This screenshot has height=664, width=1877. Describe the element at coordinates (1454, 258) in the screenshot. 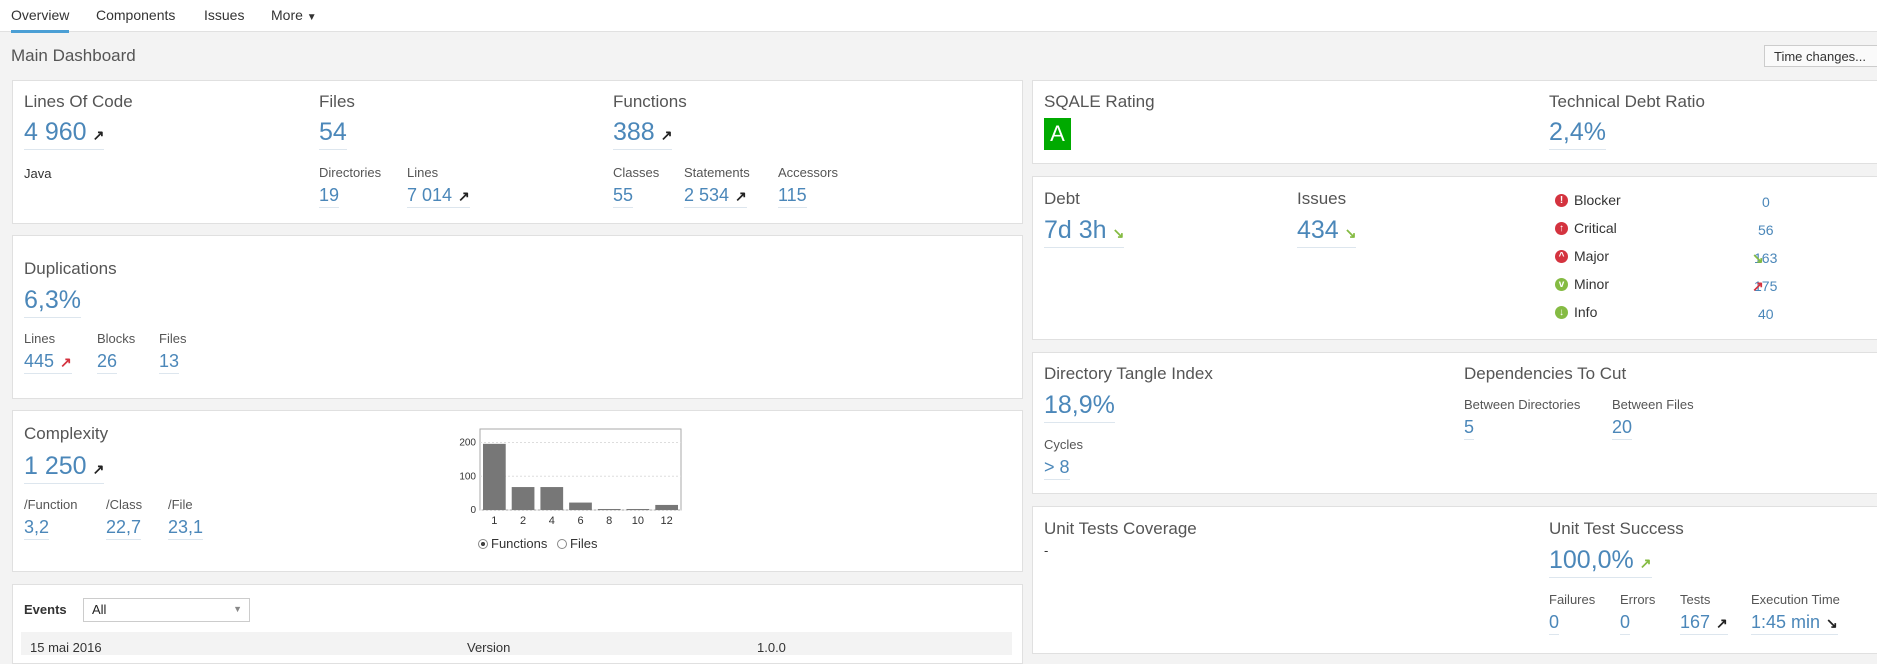

I see `debt-issues-card` at that location.